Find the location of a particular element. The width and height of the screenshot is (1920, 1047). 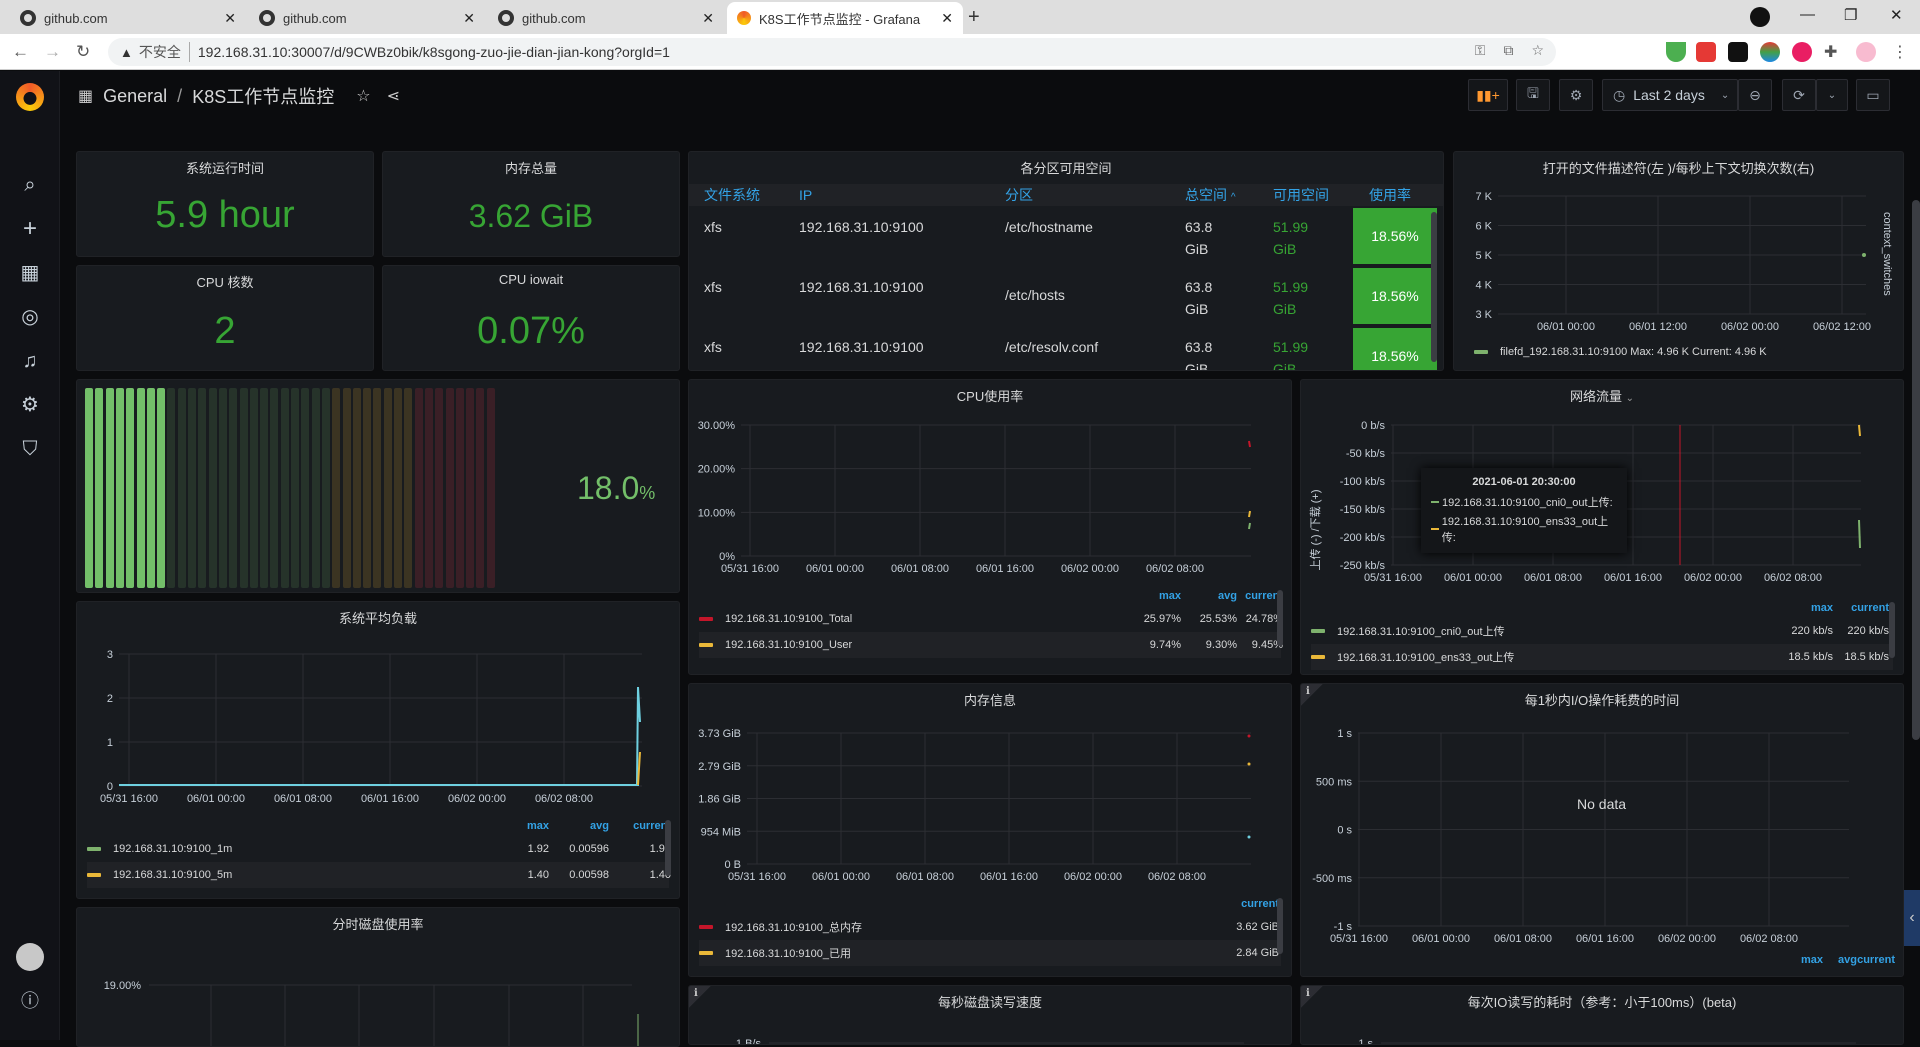

settings-gear-icon: ⚙ is located at coordinates (30, 405).